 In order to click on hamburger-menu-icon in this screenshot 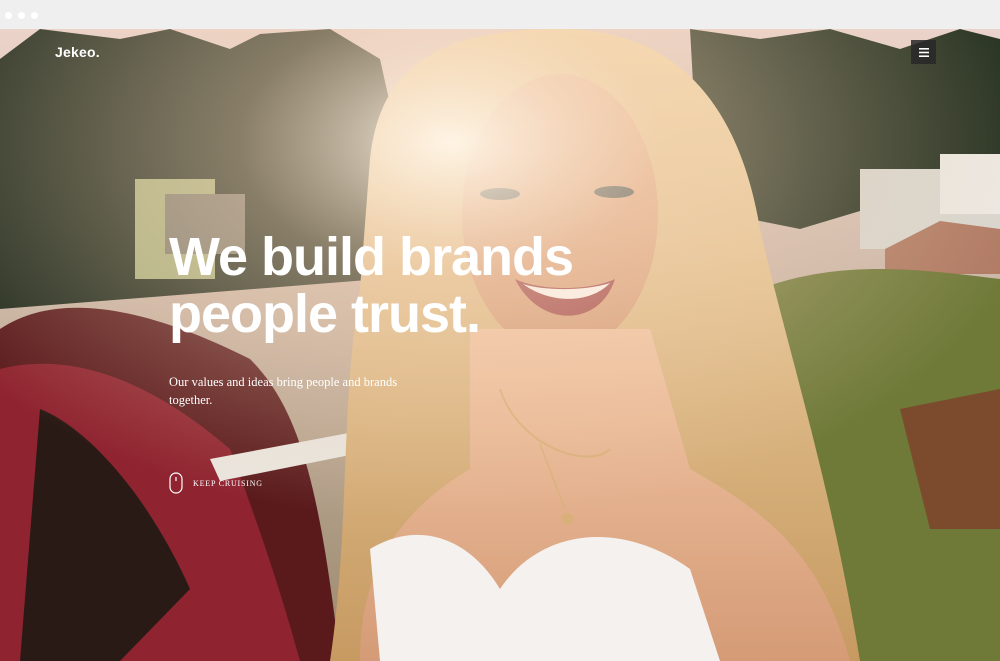, I will do `click(923, 52)`.